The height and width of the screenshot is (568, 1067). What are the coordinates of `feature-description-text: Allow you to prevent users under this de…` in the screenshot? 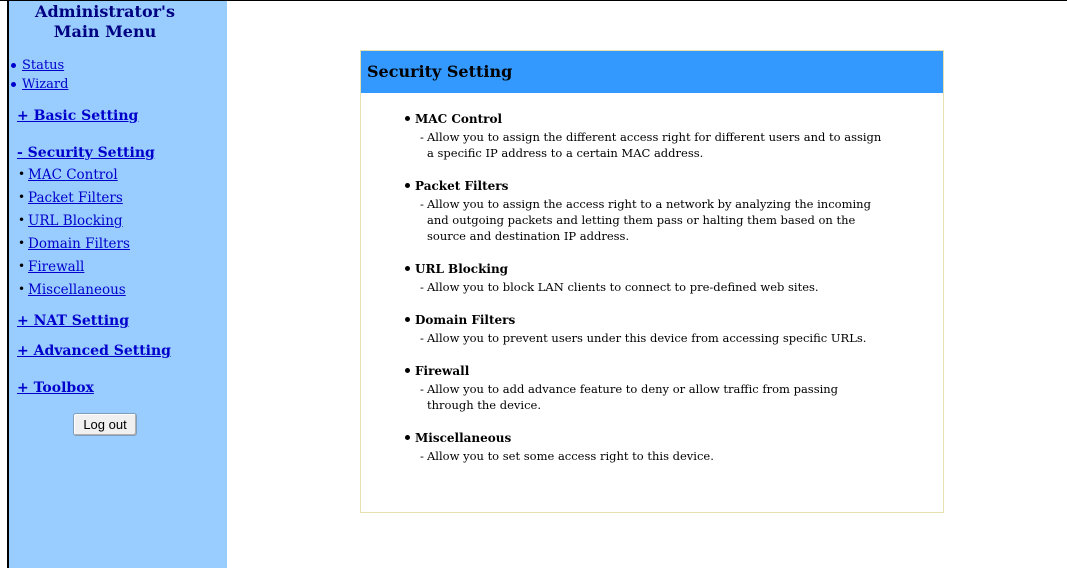 It's located at (647, 338).